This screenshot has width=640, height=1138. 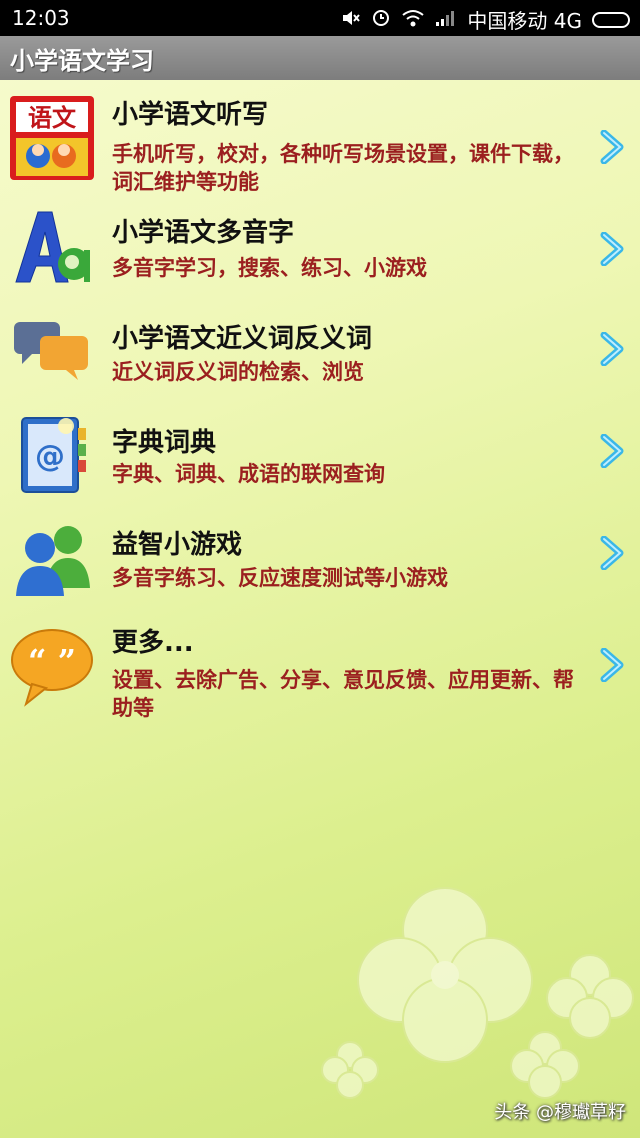 I want to click on app-title-bar: 小学语文学习, so click(x=320, y=58).